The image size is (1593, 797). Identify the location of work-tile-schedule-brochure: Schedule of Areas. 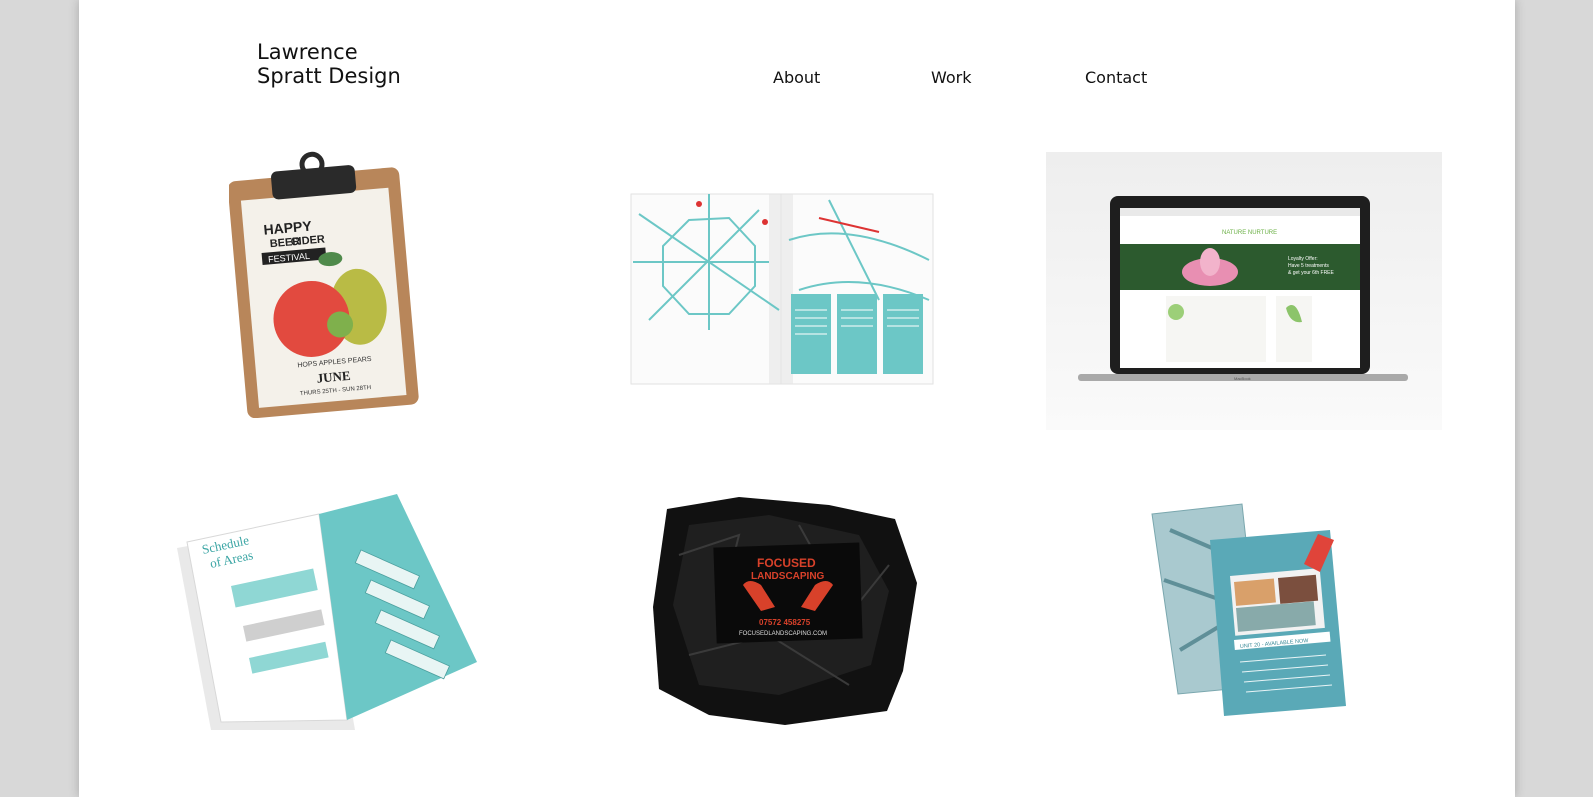
(326, 612).